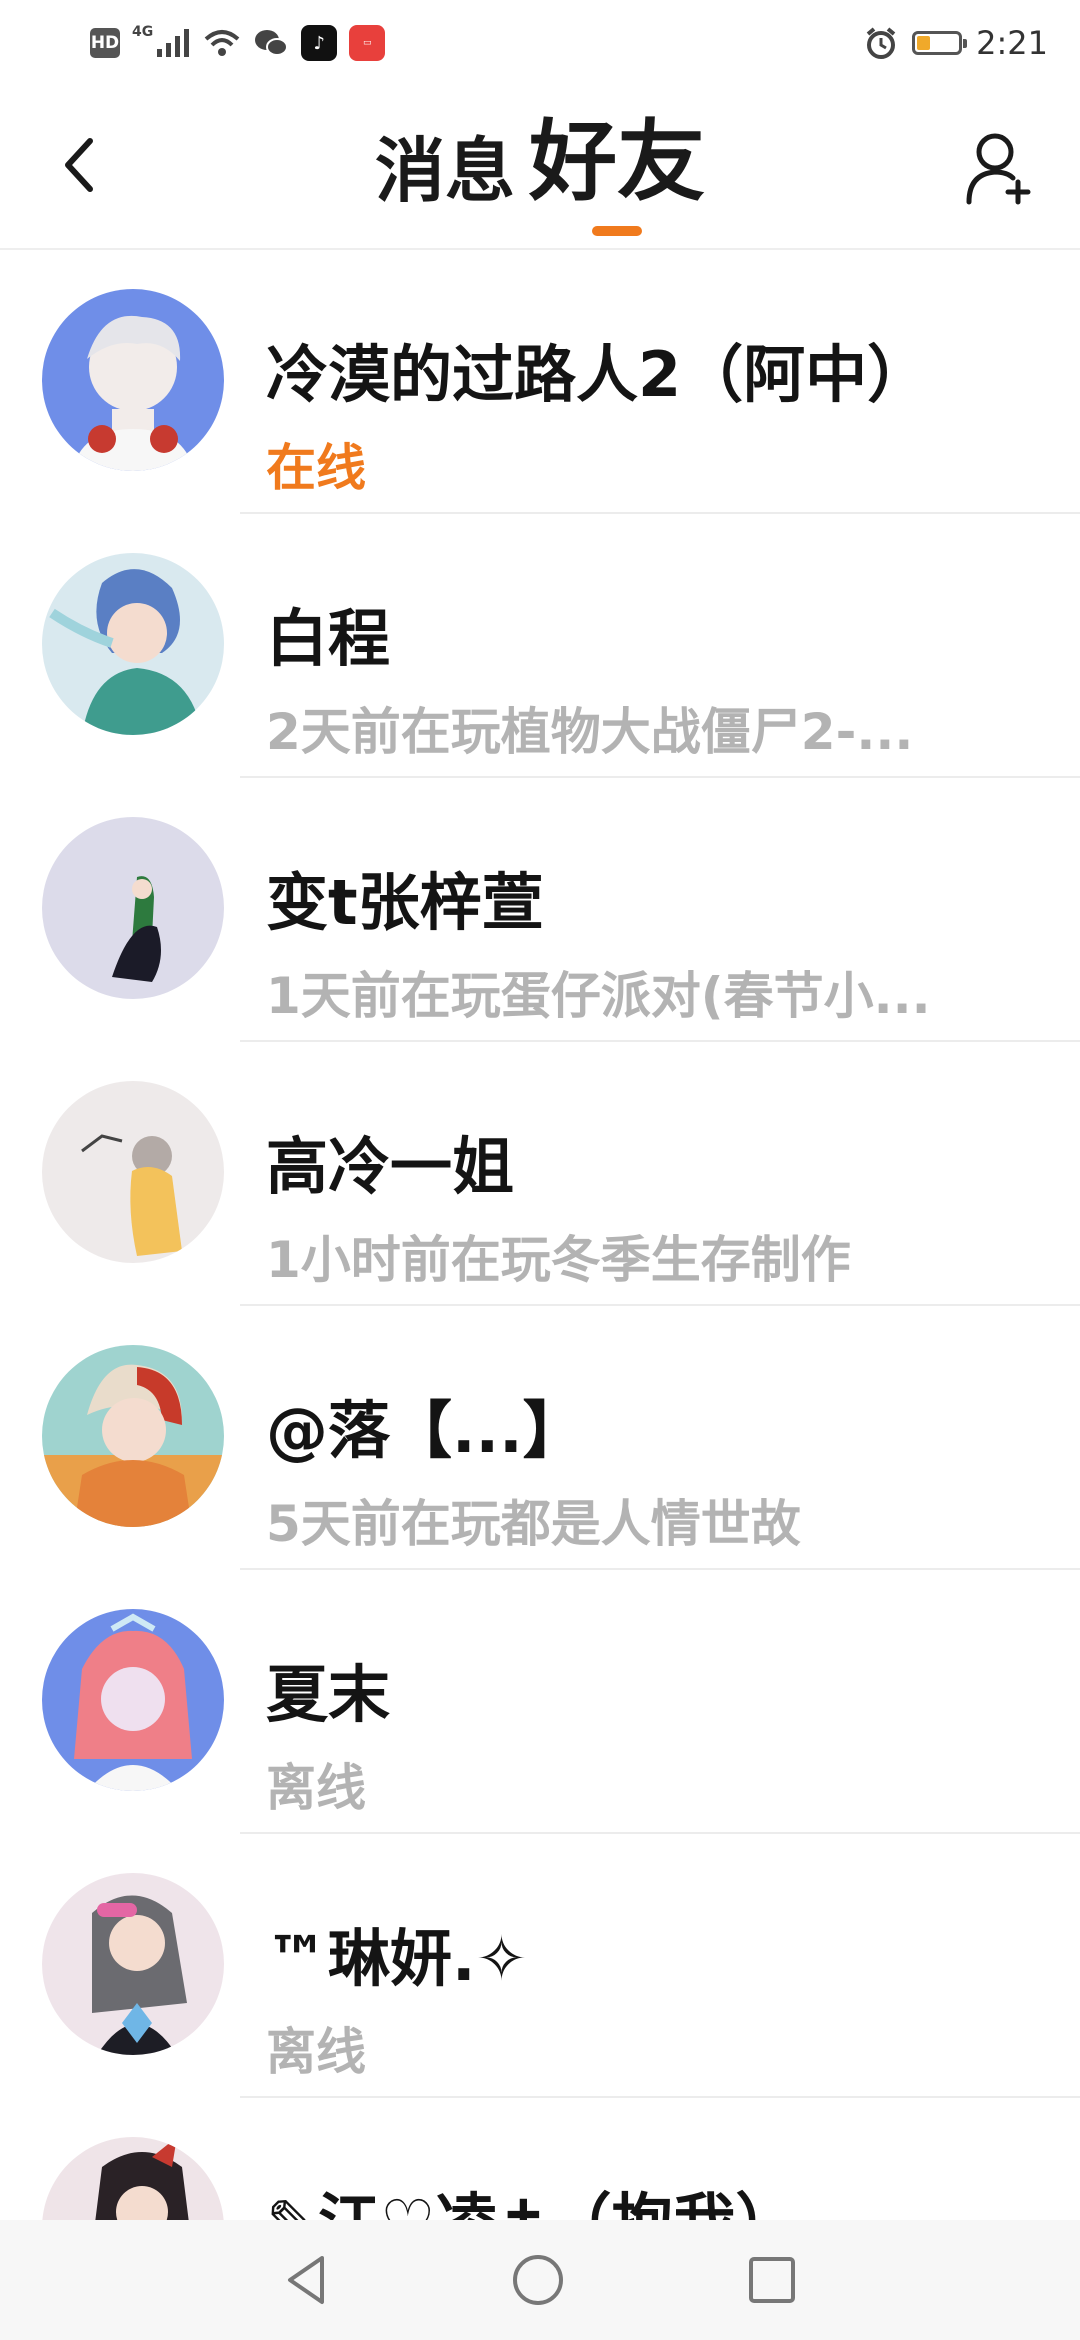 This screenshot has width=1080, height=2340. I want to click on tab-bar: 消息 好友, so click(540, 177).